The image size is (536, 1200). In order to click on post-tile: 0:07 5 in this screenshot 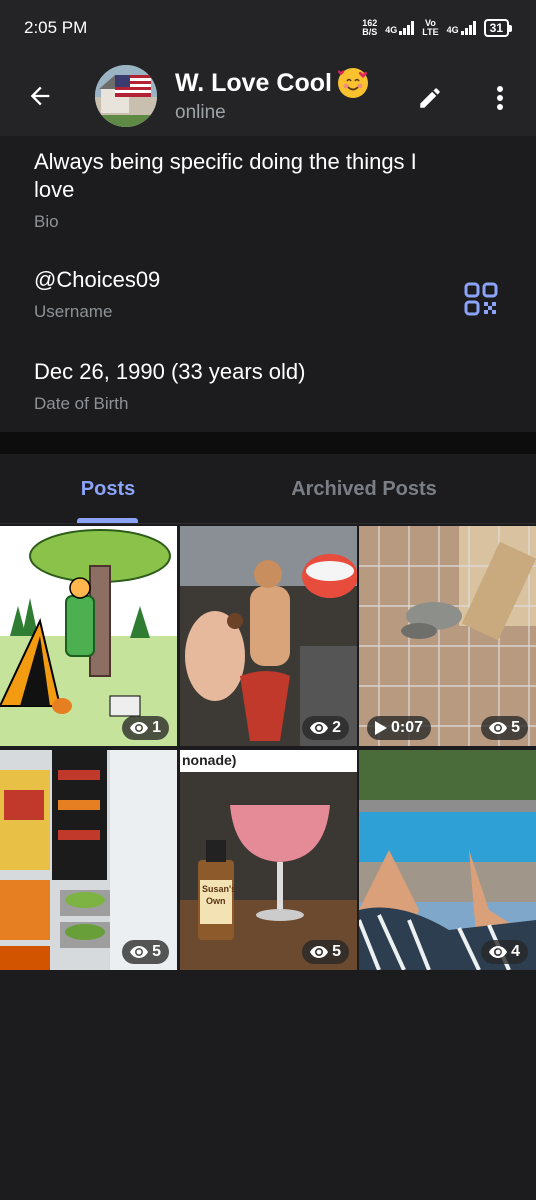, I will do `click(447, 636)`.